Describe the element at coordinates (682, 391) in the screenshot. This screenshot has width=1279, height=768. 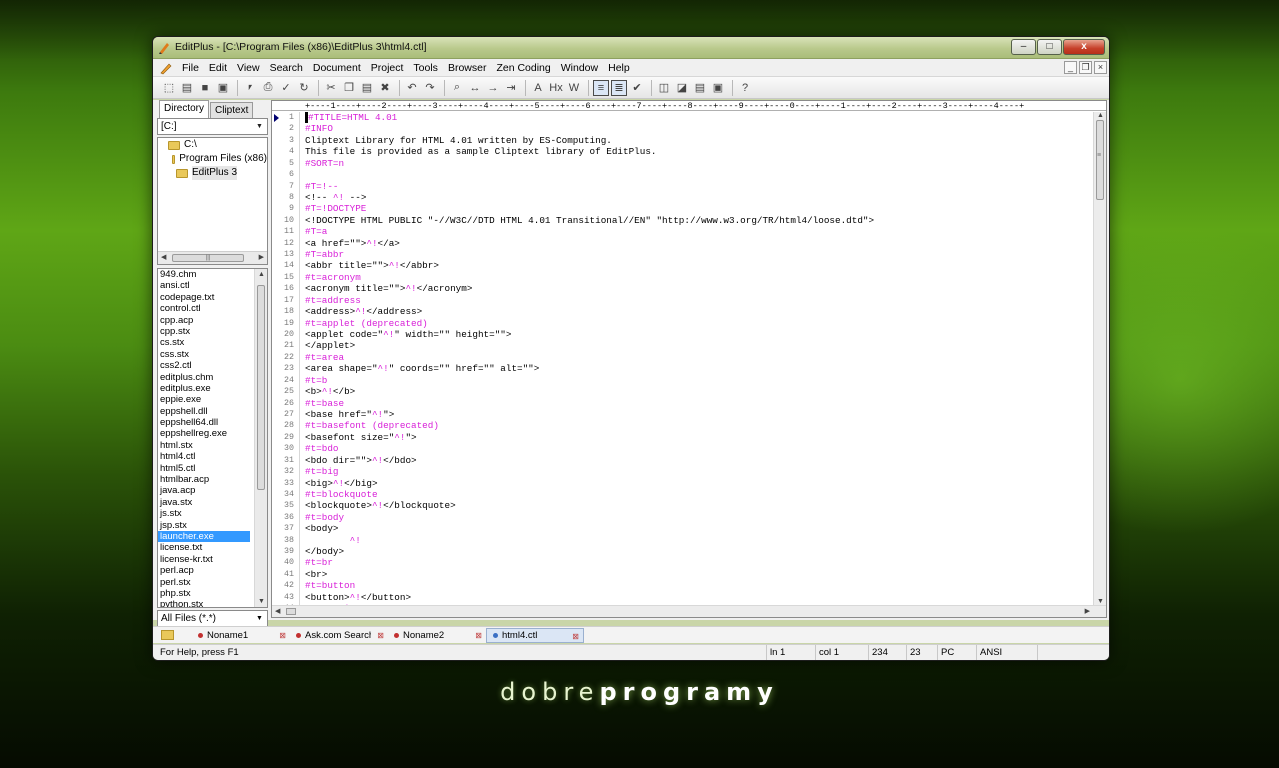
I see `code-line: 25 <b>^!</b>` at that location.